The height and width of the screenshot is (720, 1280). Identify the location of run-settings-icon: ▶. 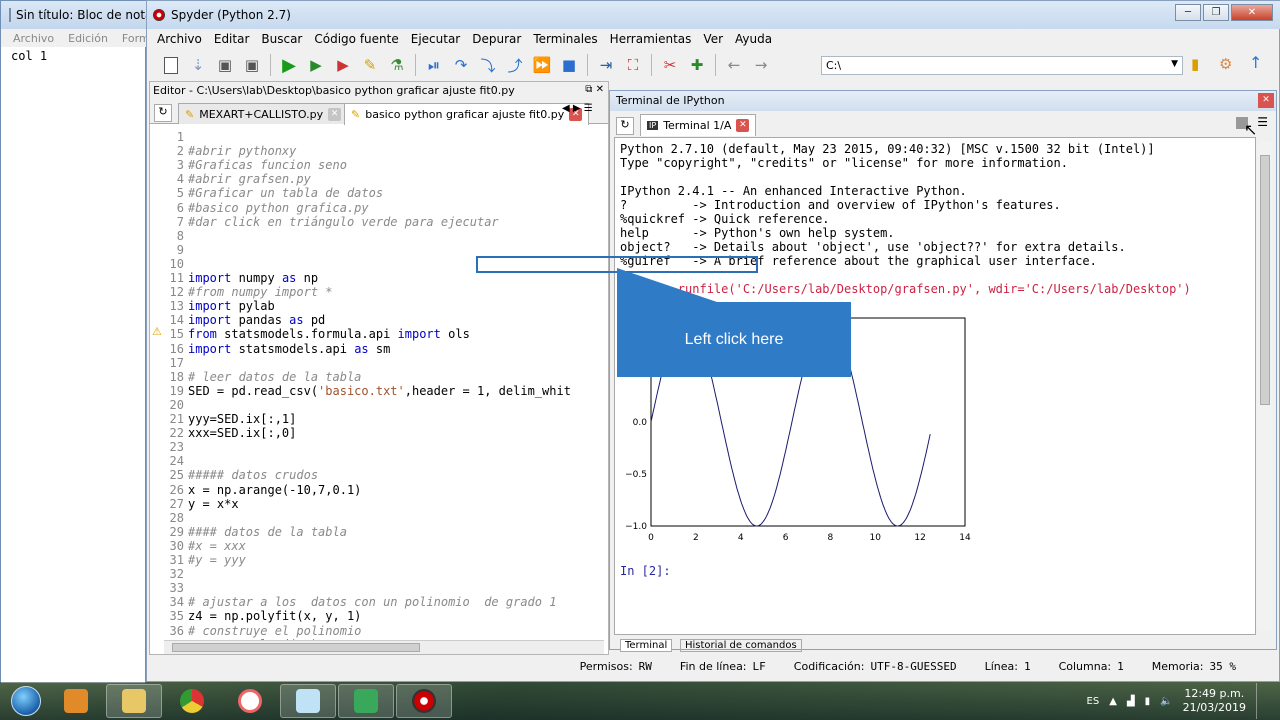
(343, 65).